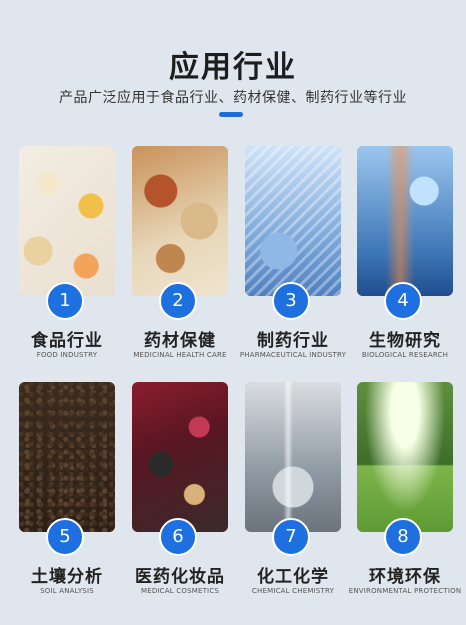  I want to click on cosmetics-image, so click(180, 457).